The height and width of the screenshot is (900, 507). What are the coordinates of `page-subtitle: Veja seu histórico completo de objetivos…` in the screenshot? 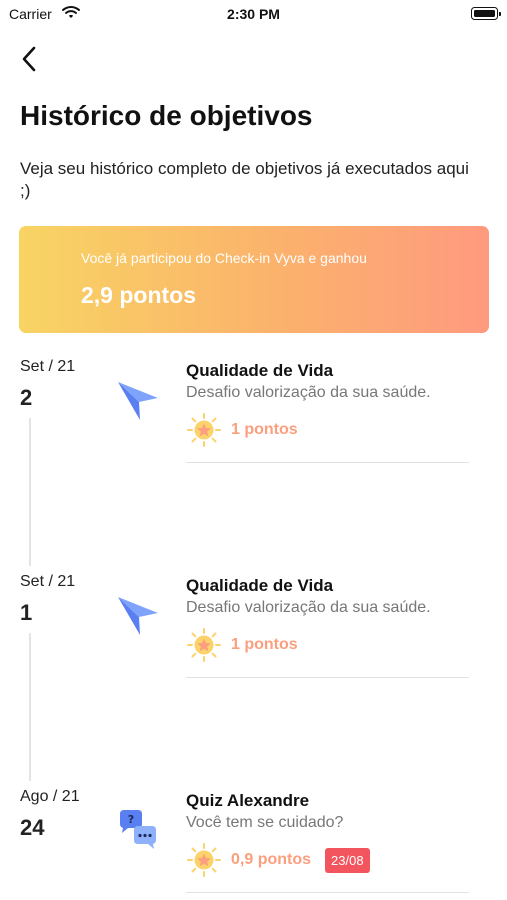 It's located at (244, 179).